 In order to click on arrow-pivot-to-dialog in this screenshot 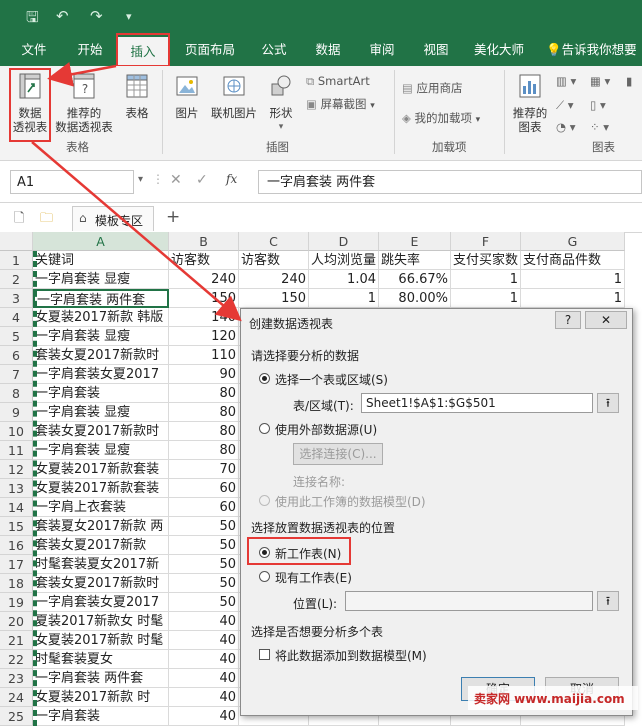, I will do `click(136, 231)`.